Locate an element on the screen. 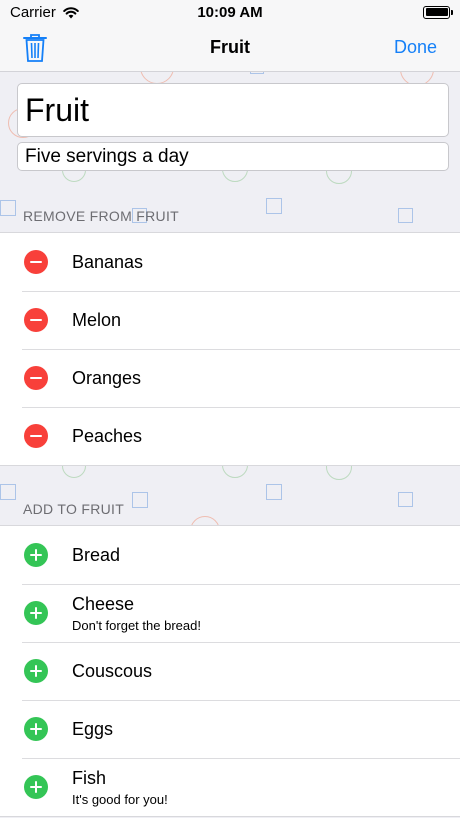 The height and width of the screenshot is (818, 460). status-bar: Carrier 10:09 AM is located at coordinates (230, 12).